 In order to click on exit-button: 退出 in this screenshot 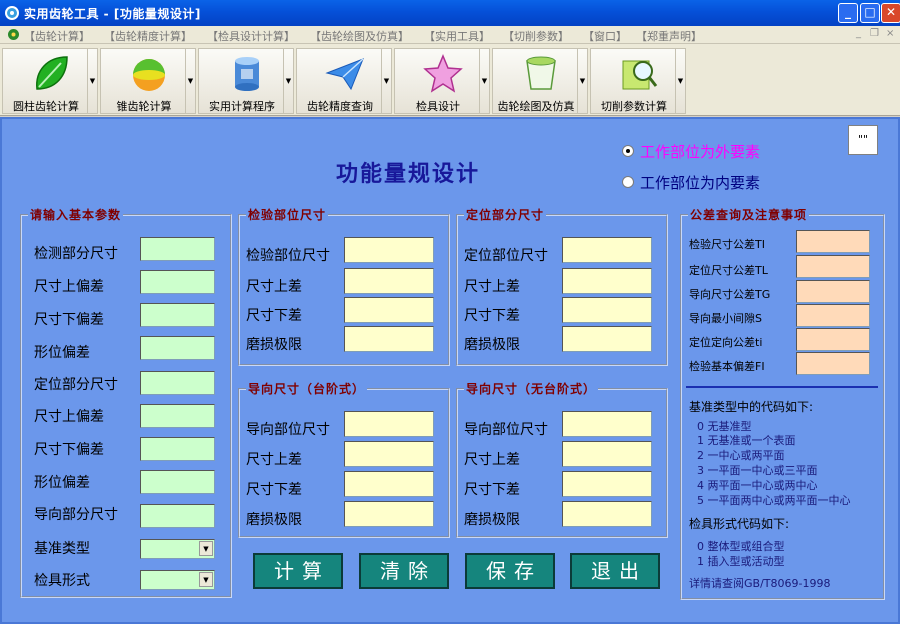, I will do `click(615, 571)`.